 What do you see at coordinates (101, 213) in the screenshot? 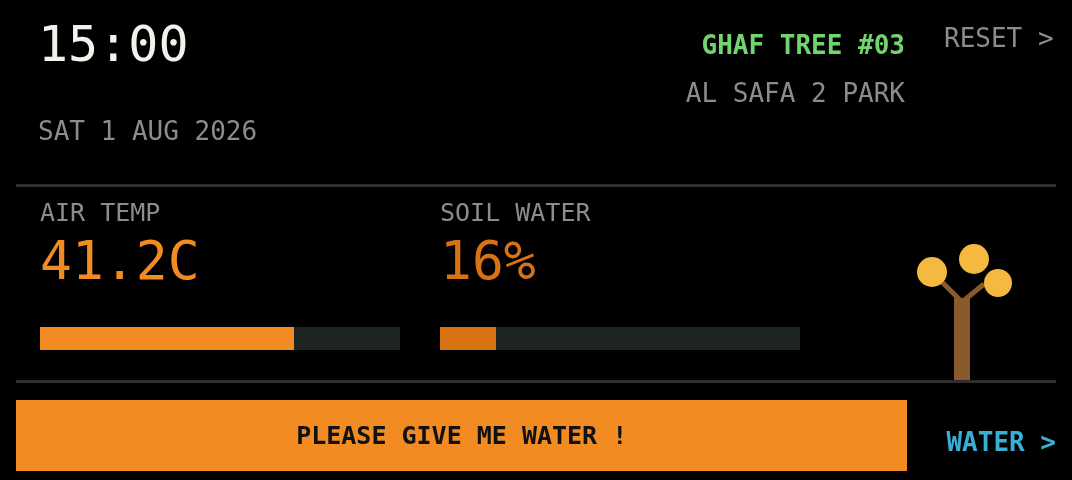
I see `metric-label: AIR TEMP` at bounding box center [101, 213].